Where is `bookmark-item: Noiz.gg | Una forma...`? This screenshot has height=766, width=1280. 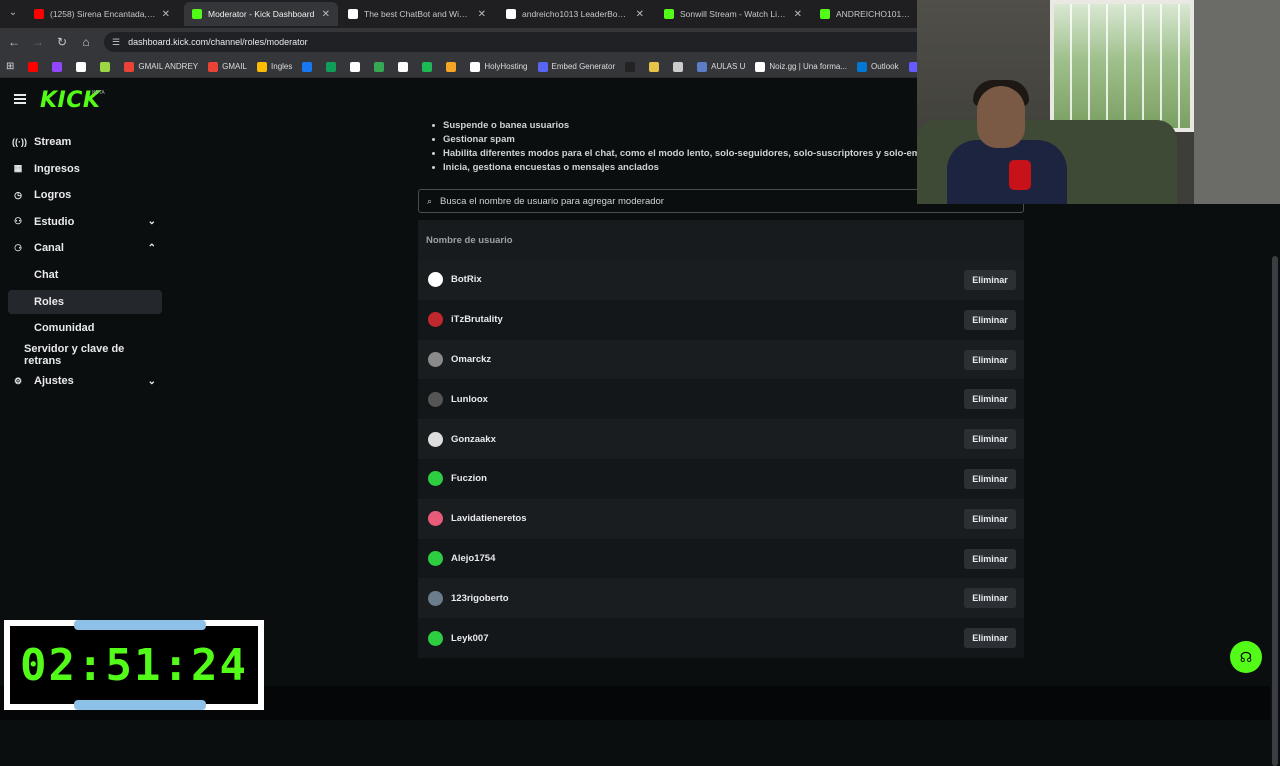
bookmark-item: Noiz.gg | Una forma... is located at coordinates (801, 66).